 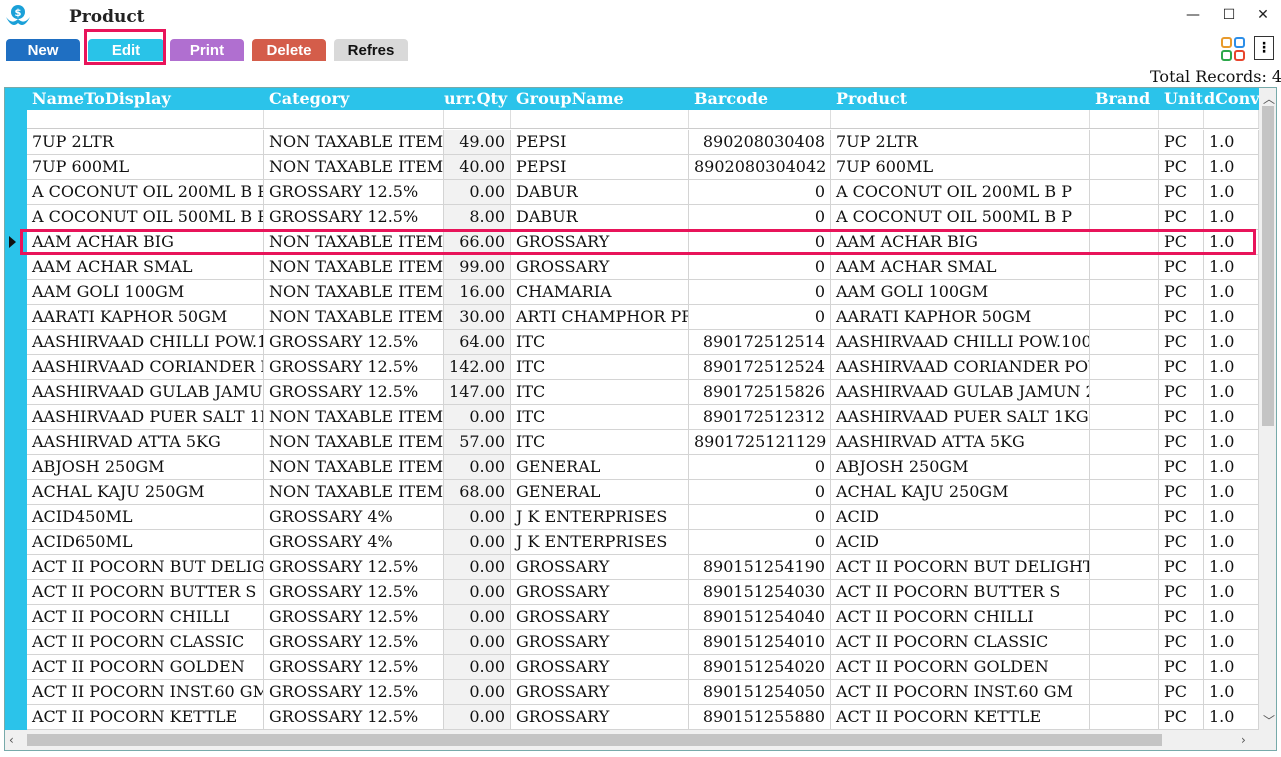 What do you see at coordinates (600, 317) in the screenshot?
I see `table-cell: ARTI CHAMPHOR PRO` at bounding box center [600, 317].